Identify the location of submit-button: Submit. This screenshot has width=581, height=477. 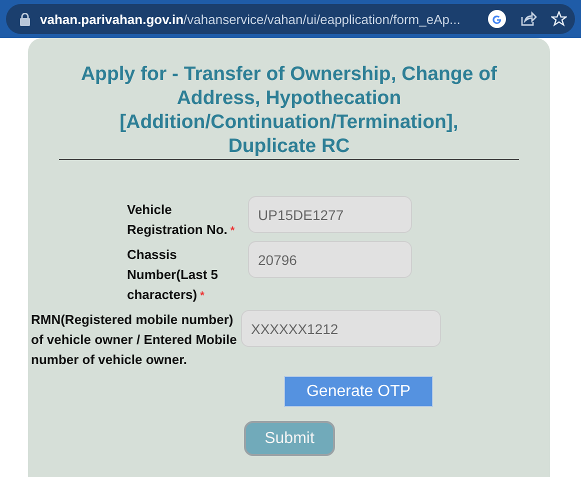
(289, 438).